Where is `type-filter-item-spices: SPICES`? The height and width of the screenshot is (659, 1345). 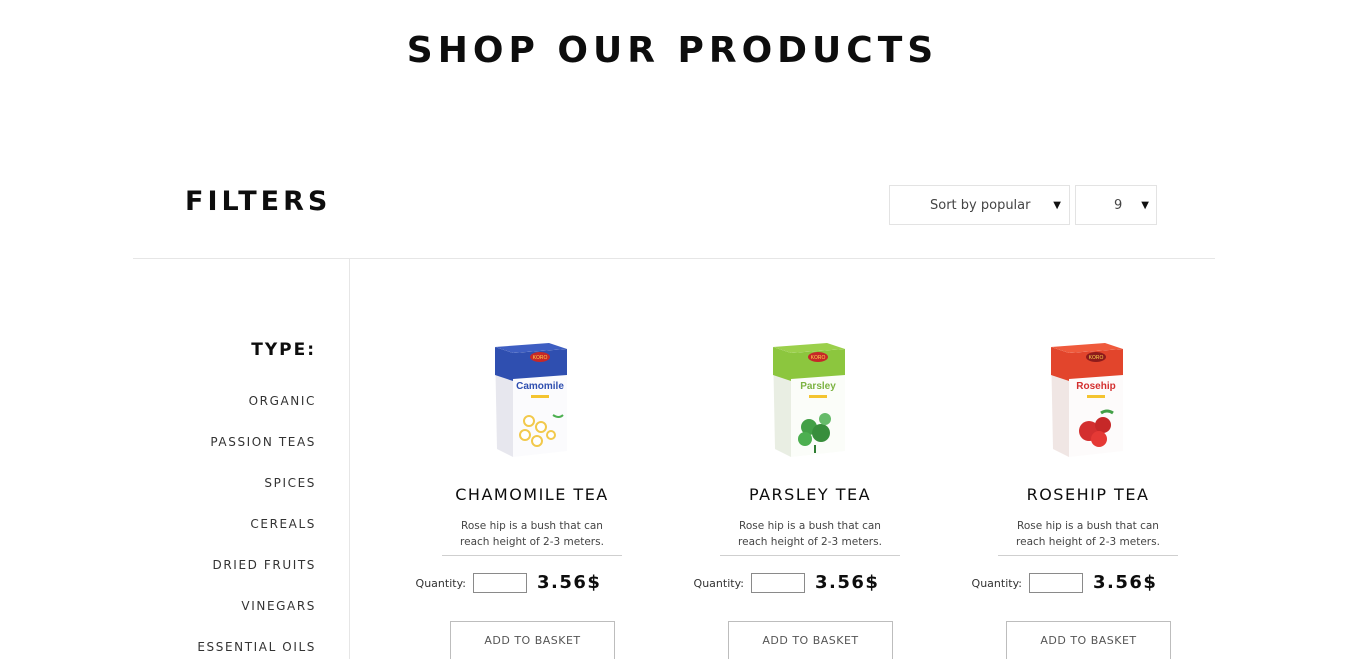 type-filter-item-spices: SPICES is located at coordinates (233, 496).